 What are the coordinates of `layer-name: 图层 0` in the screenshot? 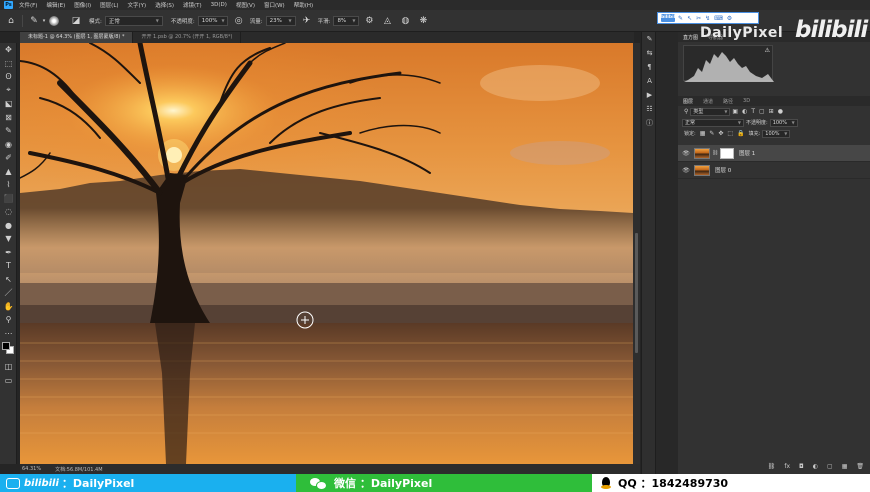 It's located at (723, 170).